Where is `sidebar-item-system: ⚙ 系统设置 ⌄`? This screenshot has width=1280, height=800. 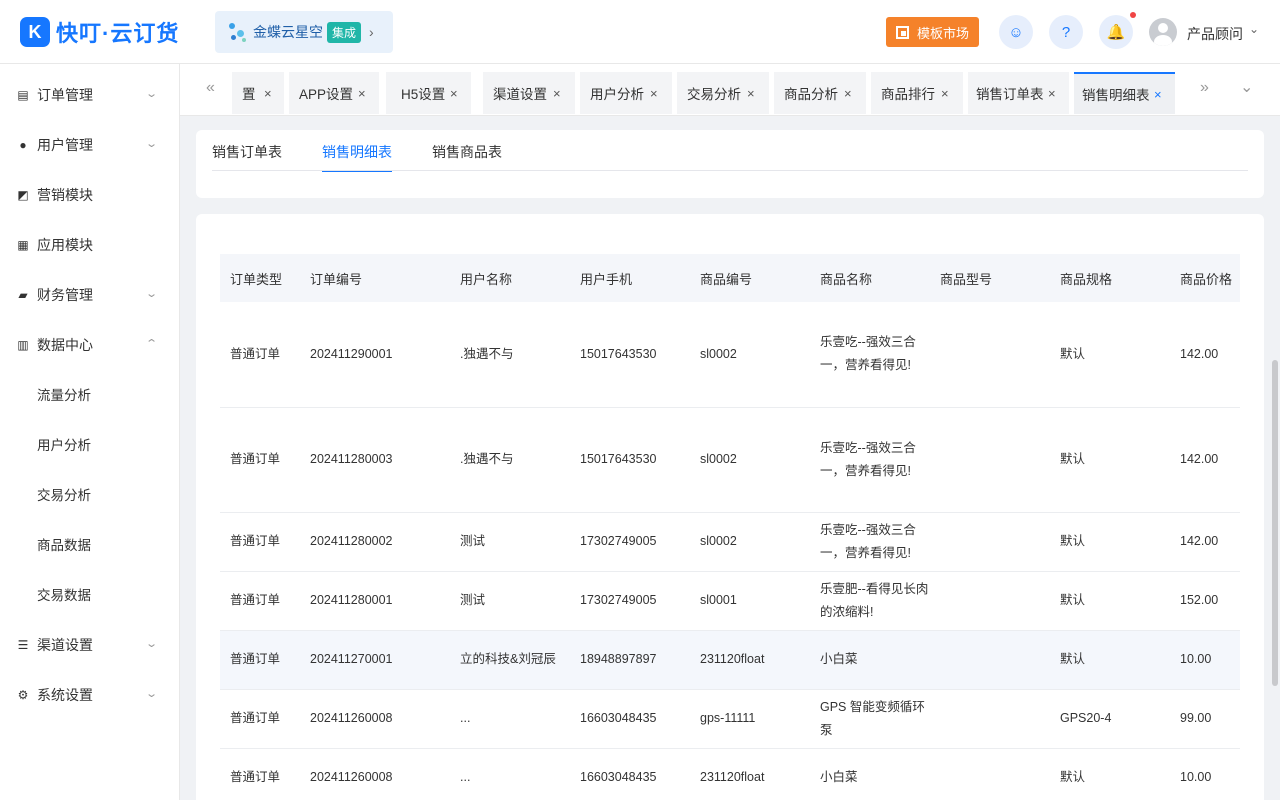 sidebar-item-system: ⚙ 系统设置 ⌄ is located at coordinates (89, 695).